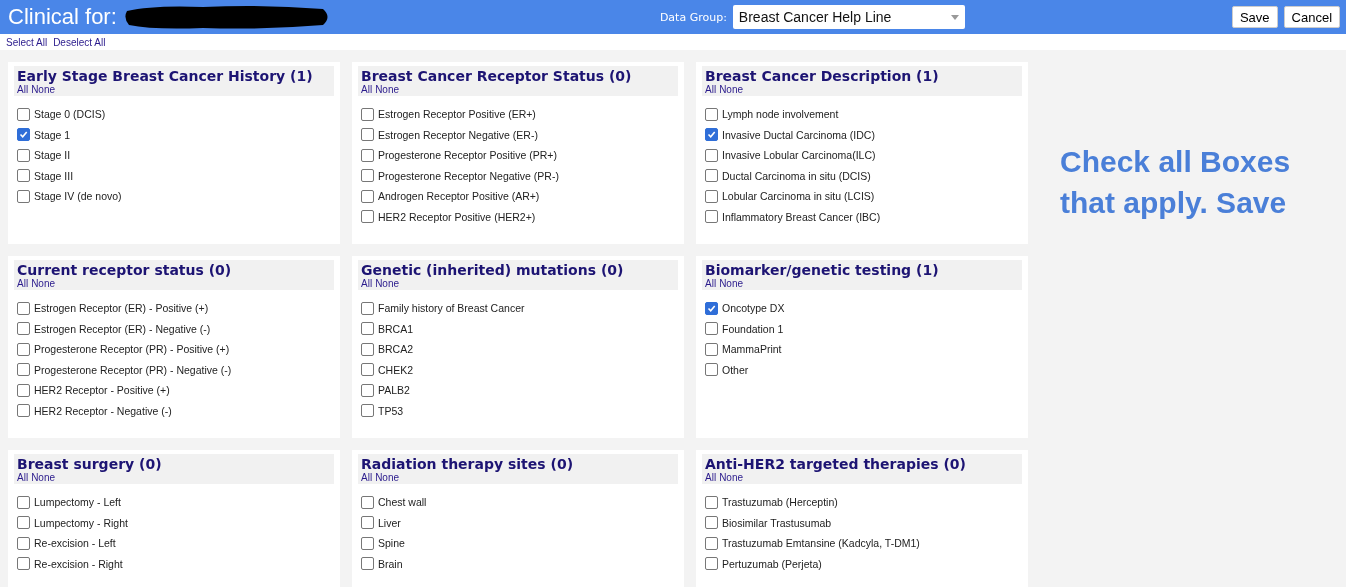  Describe the element at coordinates (395, 349) in the screenshot. I see `checkbox-label: BRCA2` at that location.